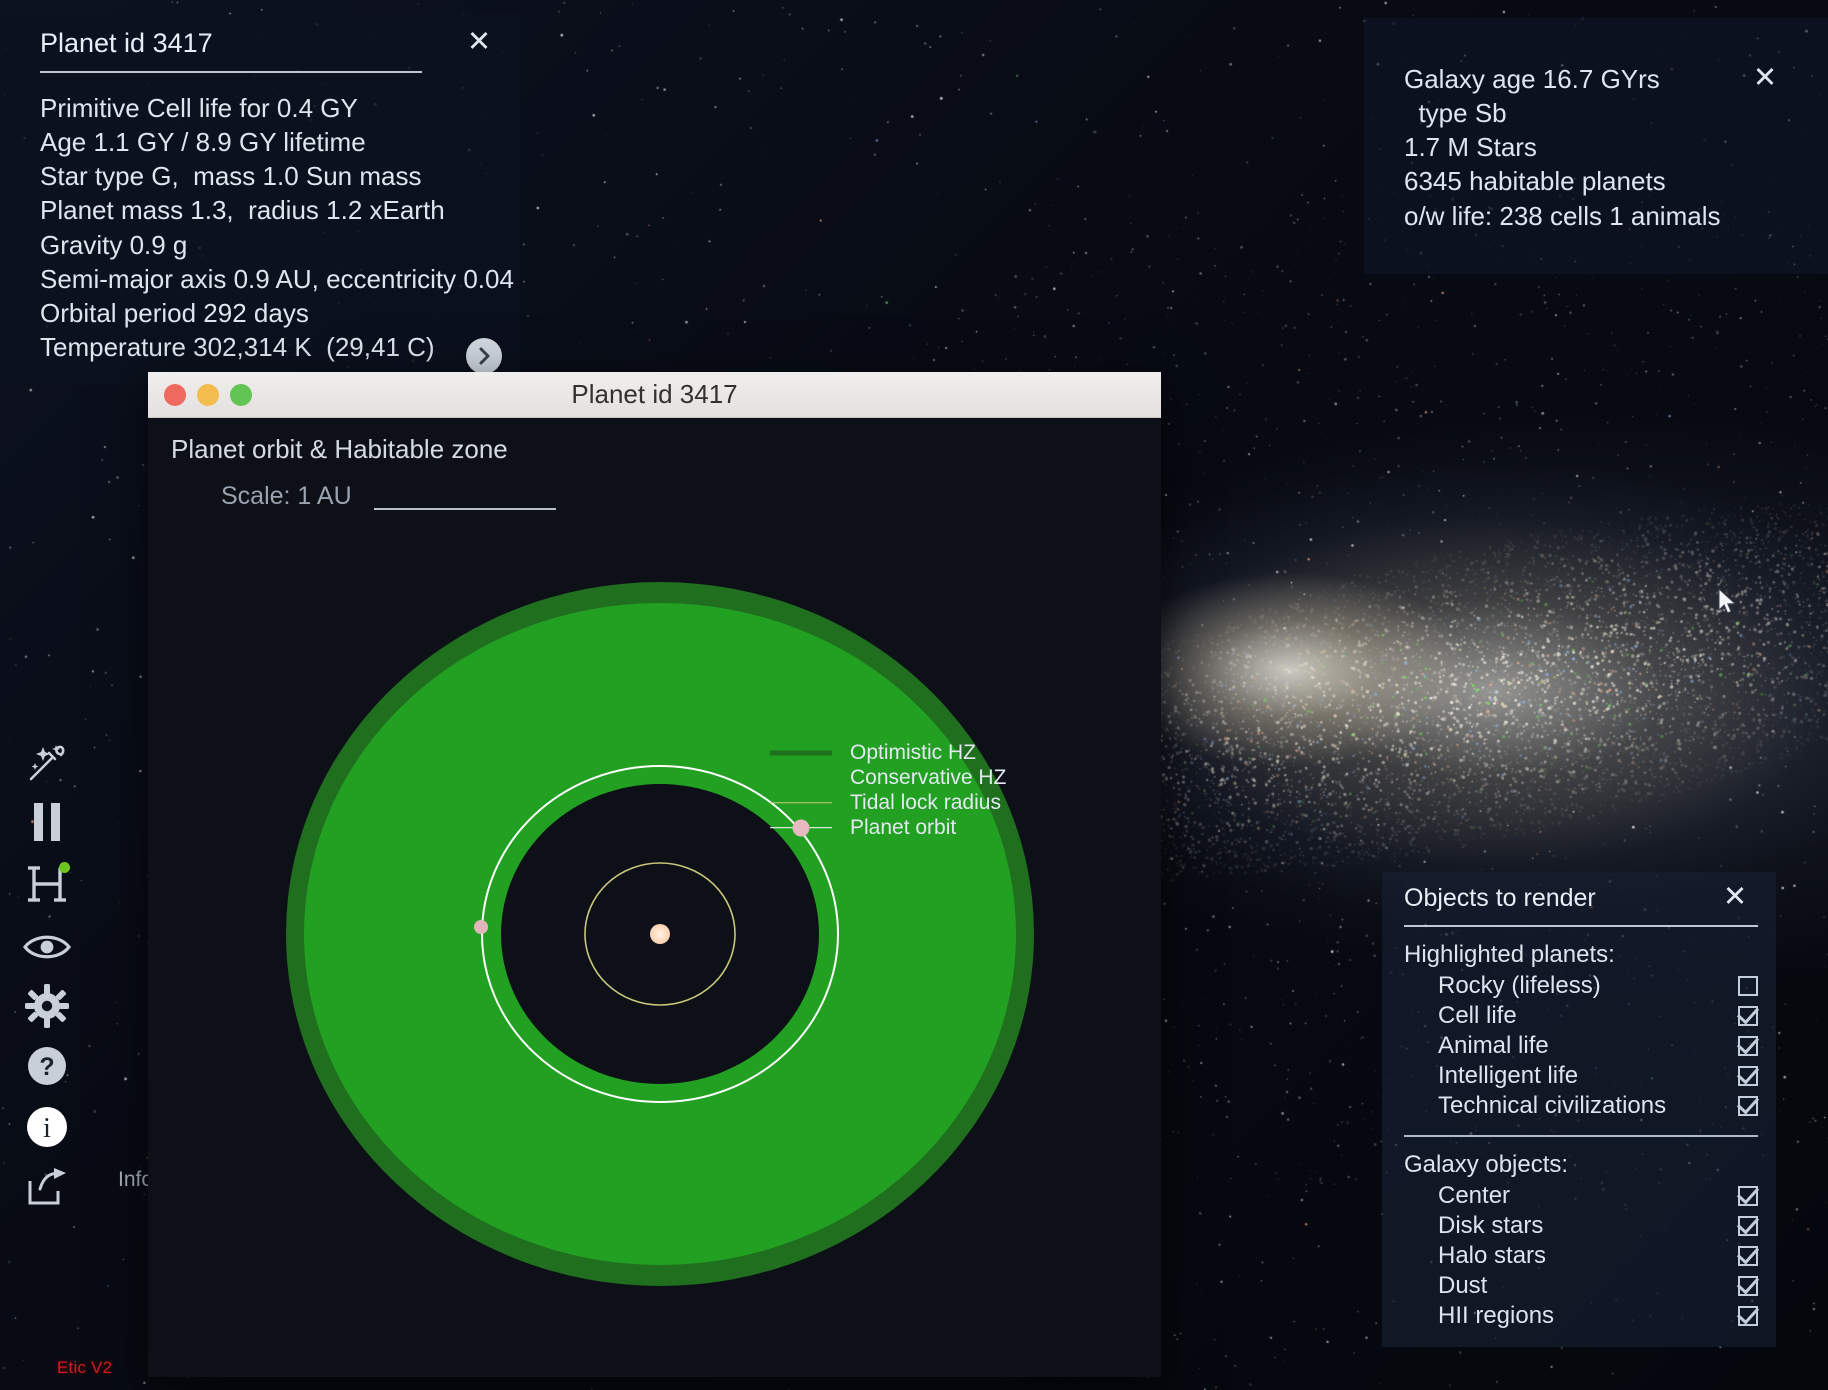 Image resolution: width=1828 pixels, height=1390 pixels. What do you see at coordinates (1579, 1226) in the screenshot?
I see `toggle-disk-stars: Disk stars` at bounding box center [1579, 1226].